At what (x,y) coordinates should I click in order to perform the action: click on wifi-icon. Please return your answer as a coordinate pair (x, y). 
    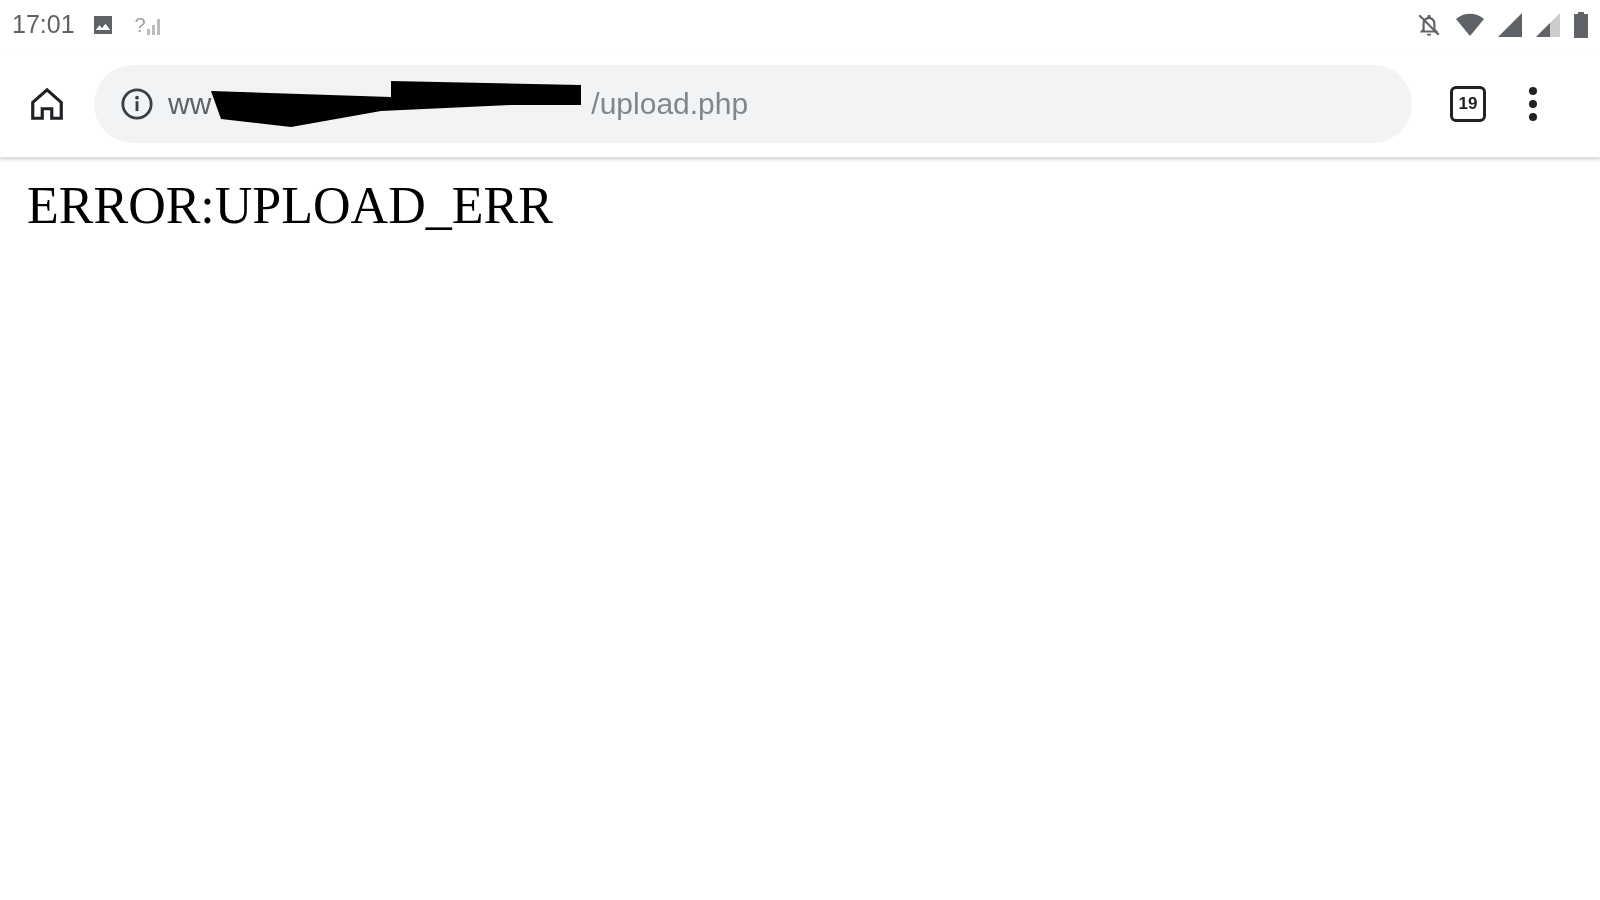
    Looking at the image, I should click on (1470, 25).